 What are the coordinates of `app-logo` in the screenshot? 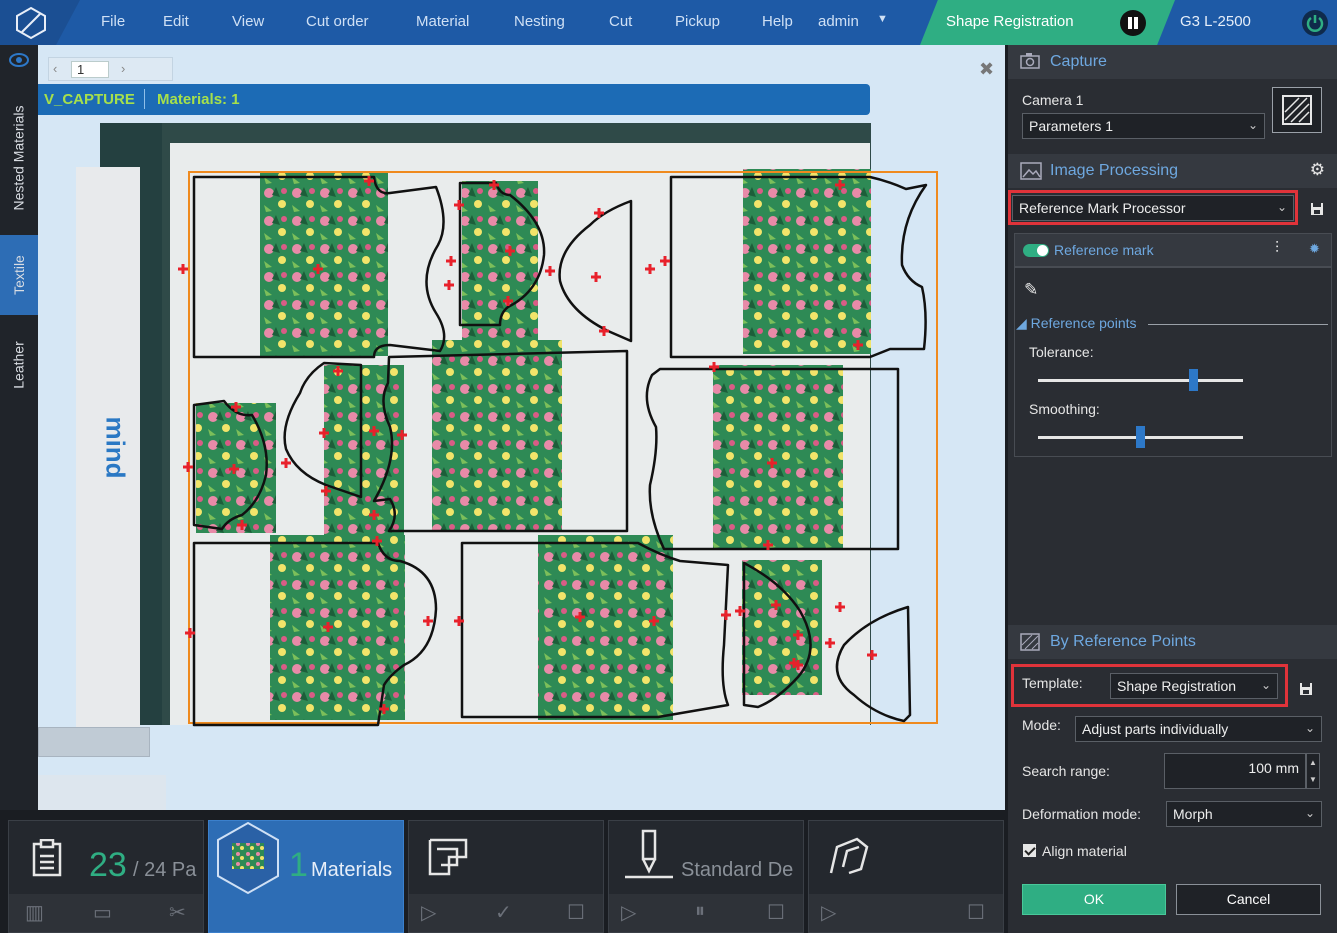 It's located at (40, 22).